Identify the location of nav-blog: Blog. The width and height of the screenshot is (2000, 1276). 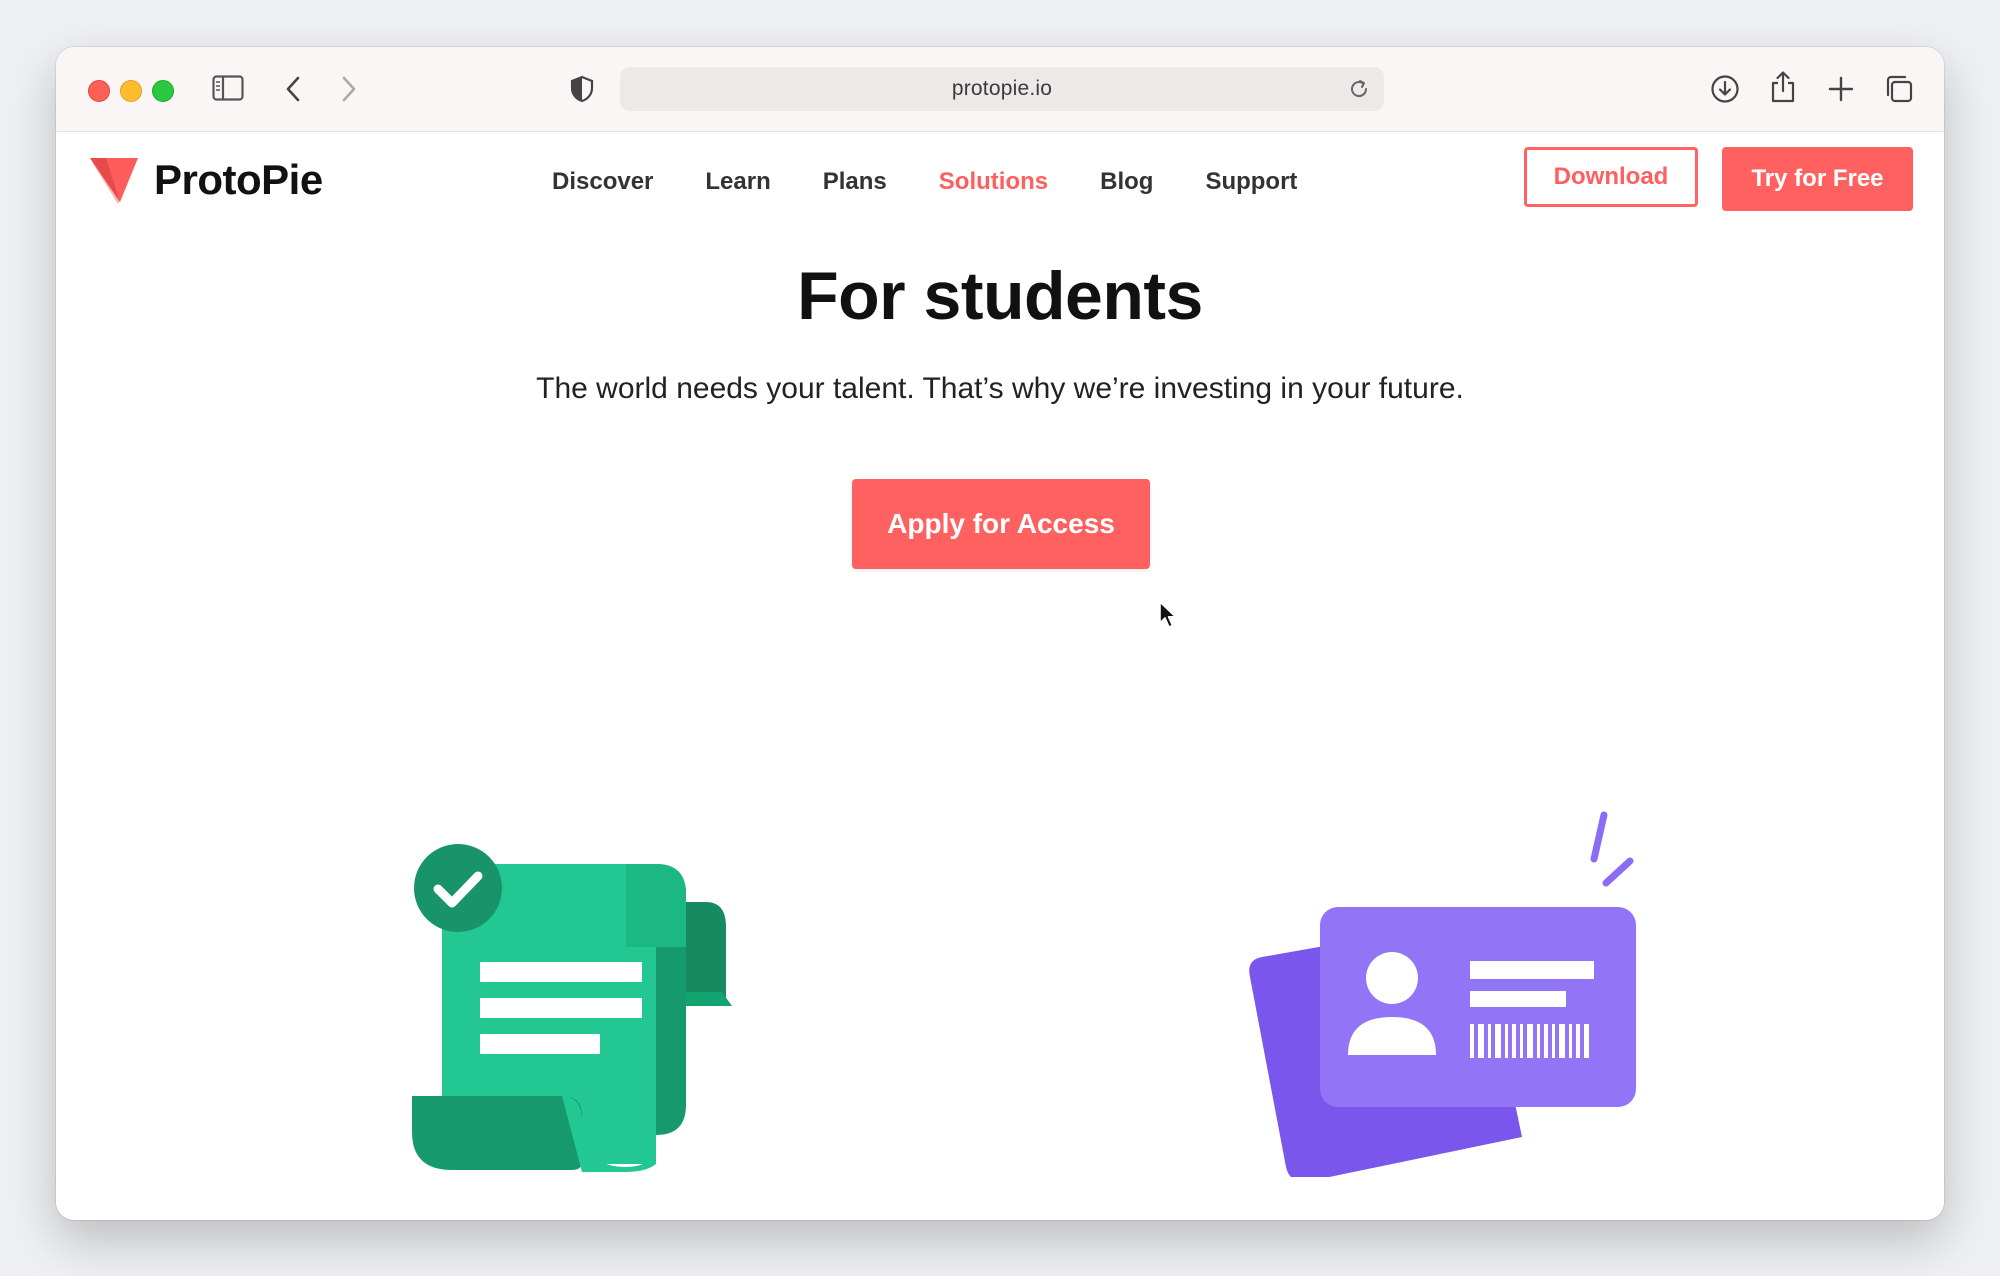
(1126, 182).